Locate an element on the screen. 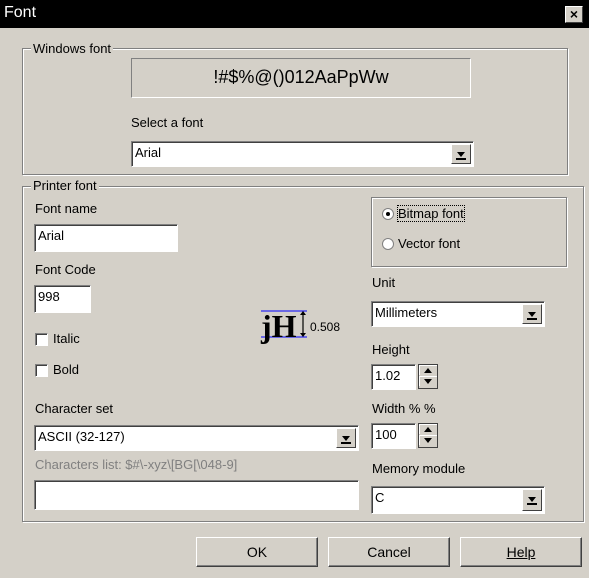  font-name-input: Arial is located at coordinates (106, 238).